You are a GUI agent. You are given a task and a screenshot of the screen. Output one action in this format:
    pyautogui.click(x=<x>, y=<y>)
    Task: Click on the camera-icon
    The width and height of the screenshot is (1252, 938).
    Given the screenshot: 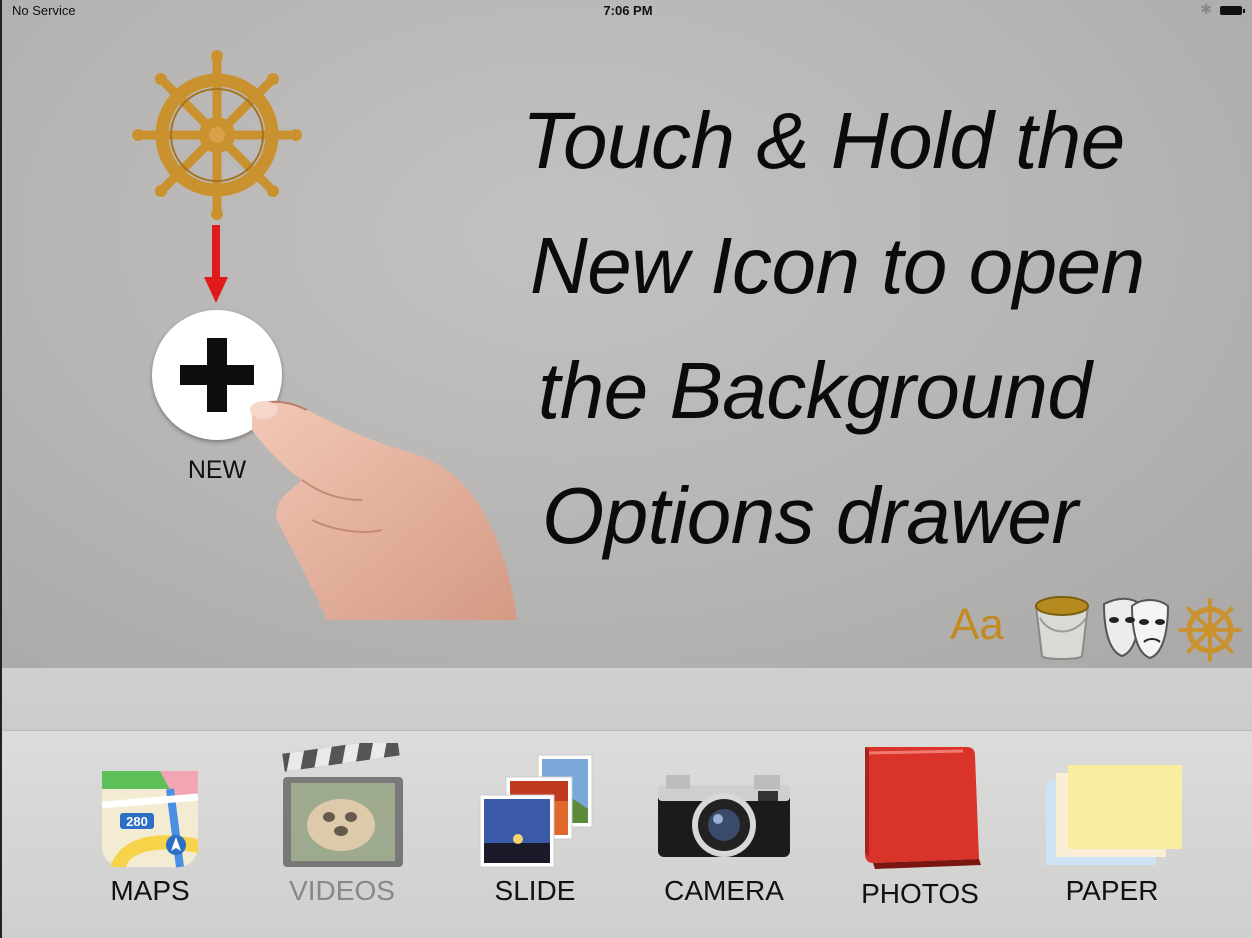 What is the action you would take?
    pyautogui.click(x=724, y=816)
    